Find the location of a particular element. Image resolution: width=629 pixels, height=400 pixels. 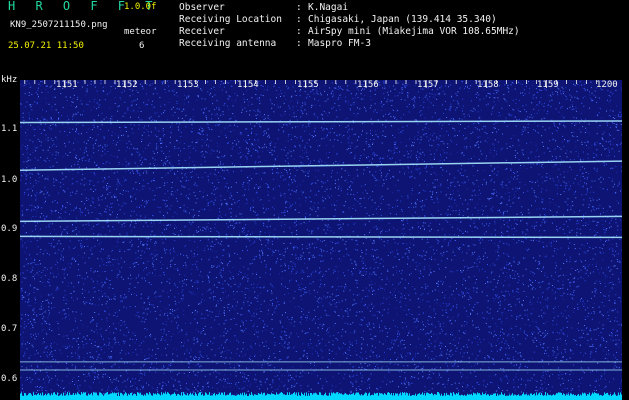

meteor-count: 6 is located at coordinates (142, 46).